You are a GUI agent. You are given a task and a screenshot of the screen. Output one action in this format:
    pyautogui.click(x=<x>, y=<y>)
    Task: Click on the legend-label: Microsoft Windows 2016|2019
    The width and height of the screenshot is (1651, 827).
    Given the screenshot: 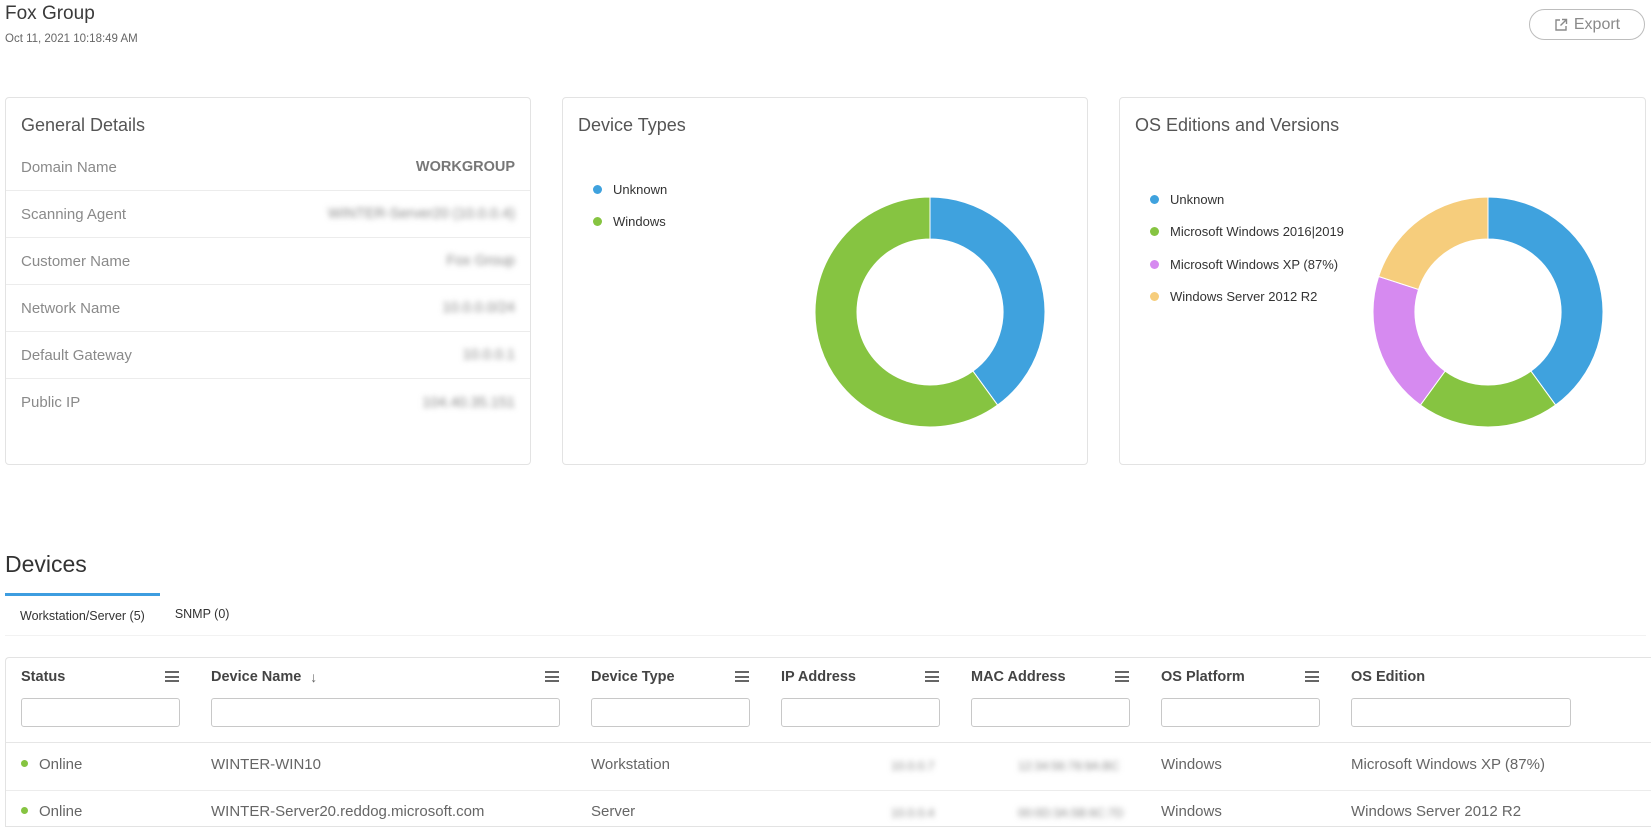 What is the action you would take?
    pyautogui.click(x=1257, y=232)
    